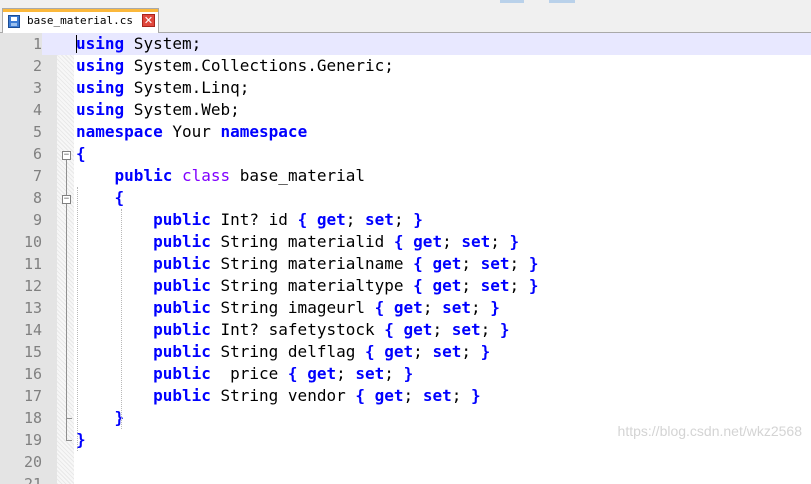  Describe the element at coordinates (69, 418) in the screenshot. I see `fold-end-class` at that location.